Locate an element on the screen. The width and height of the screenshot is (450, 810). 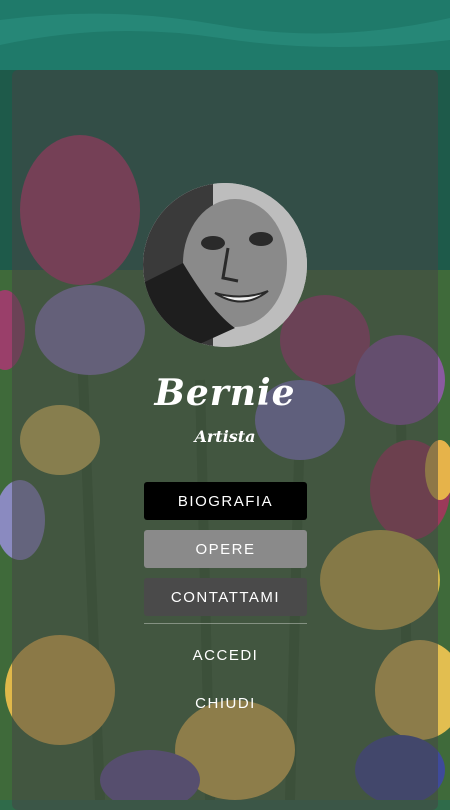
login-link: ACCEDI is located at coordinates (225, 655).